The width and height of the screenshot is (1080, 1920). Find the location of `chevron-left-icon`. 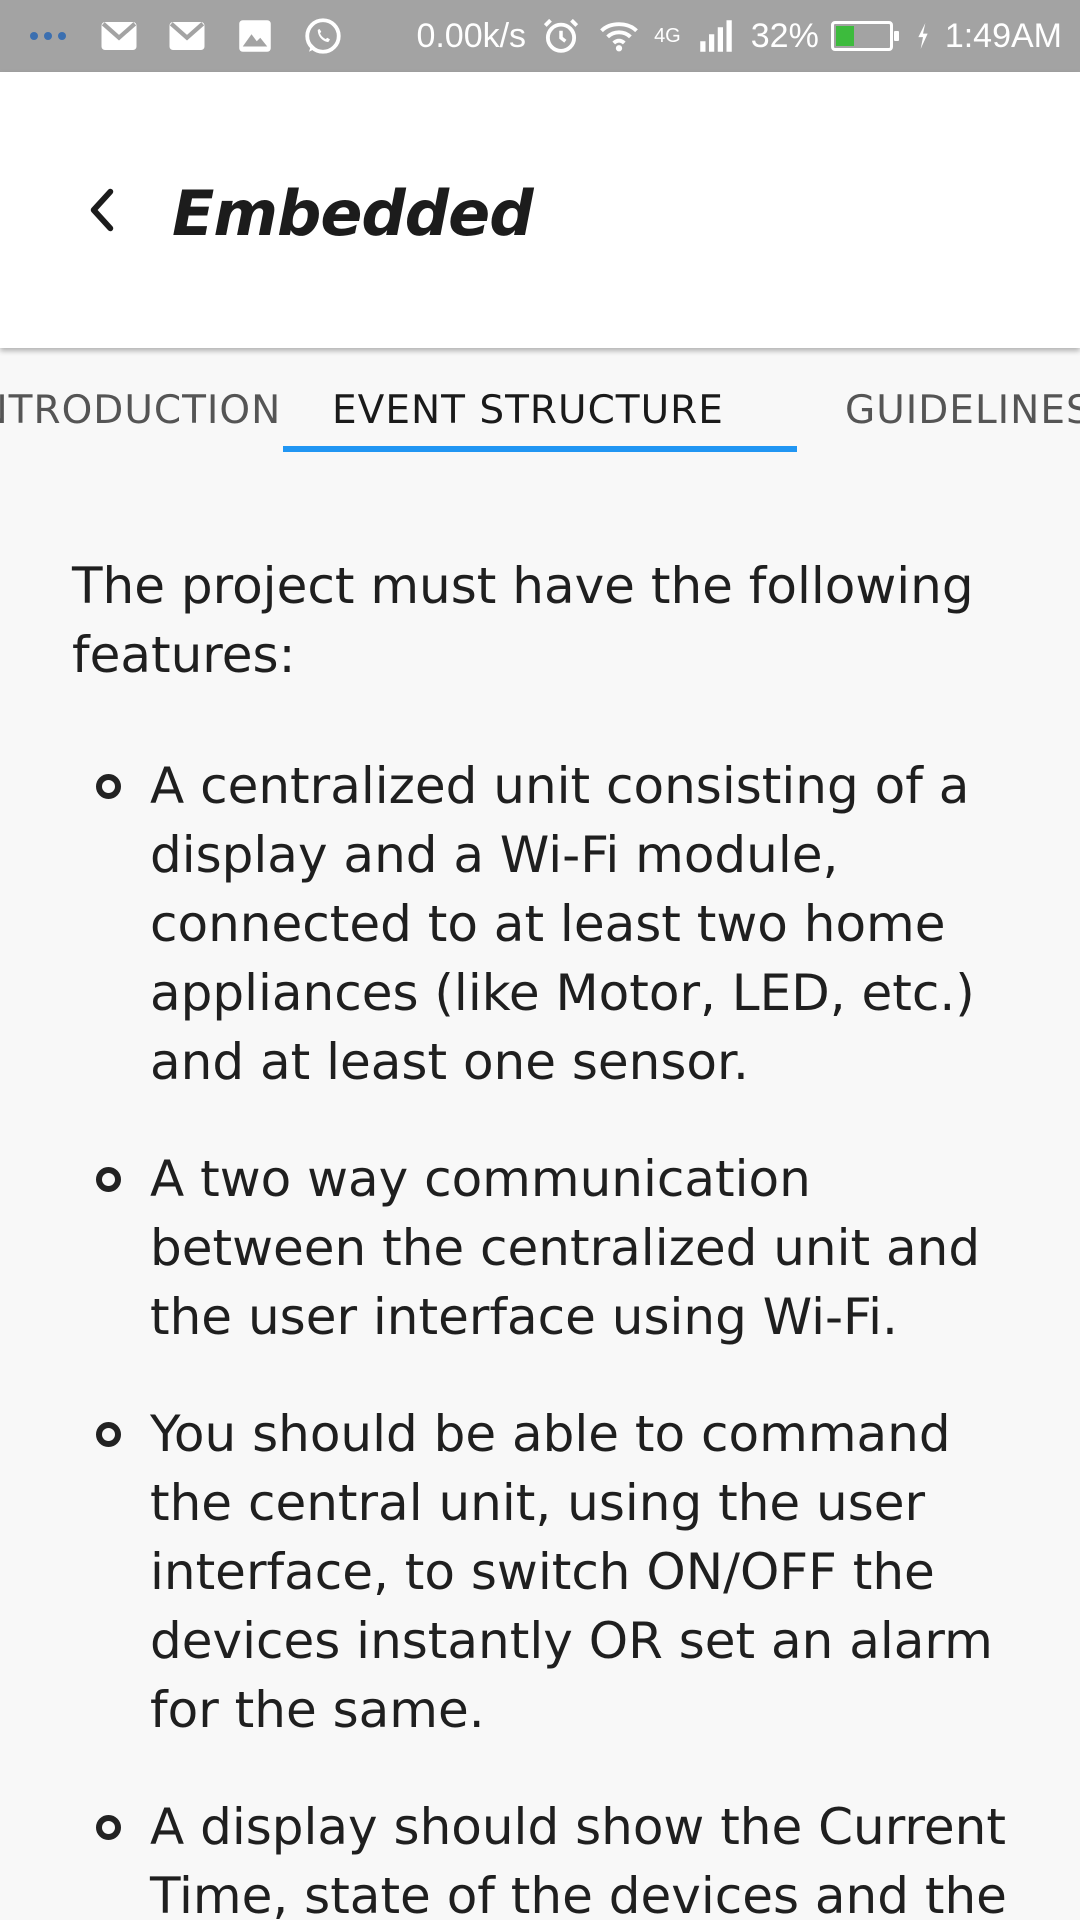

chevron-left-icon is located at coordinates (102, 210).